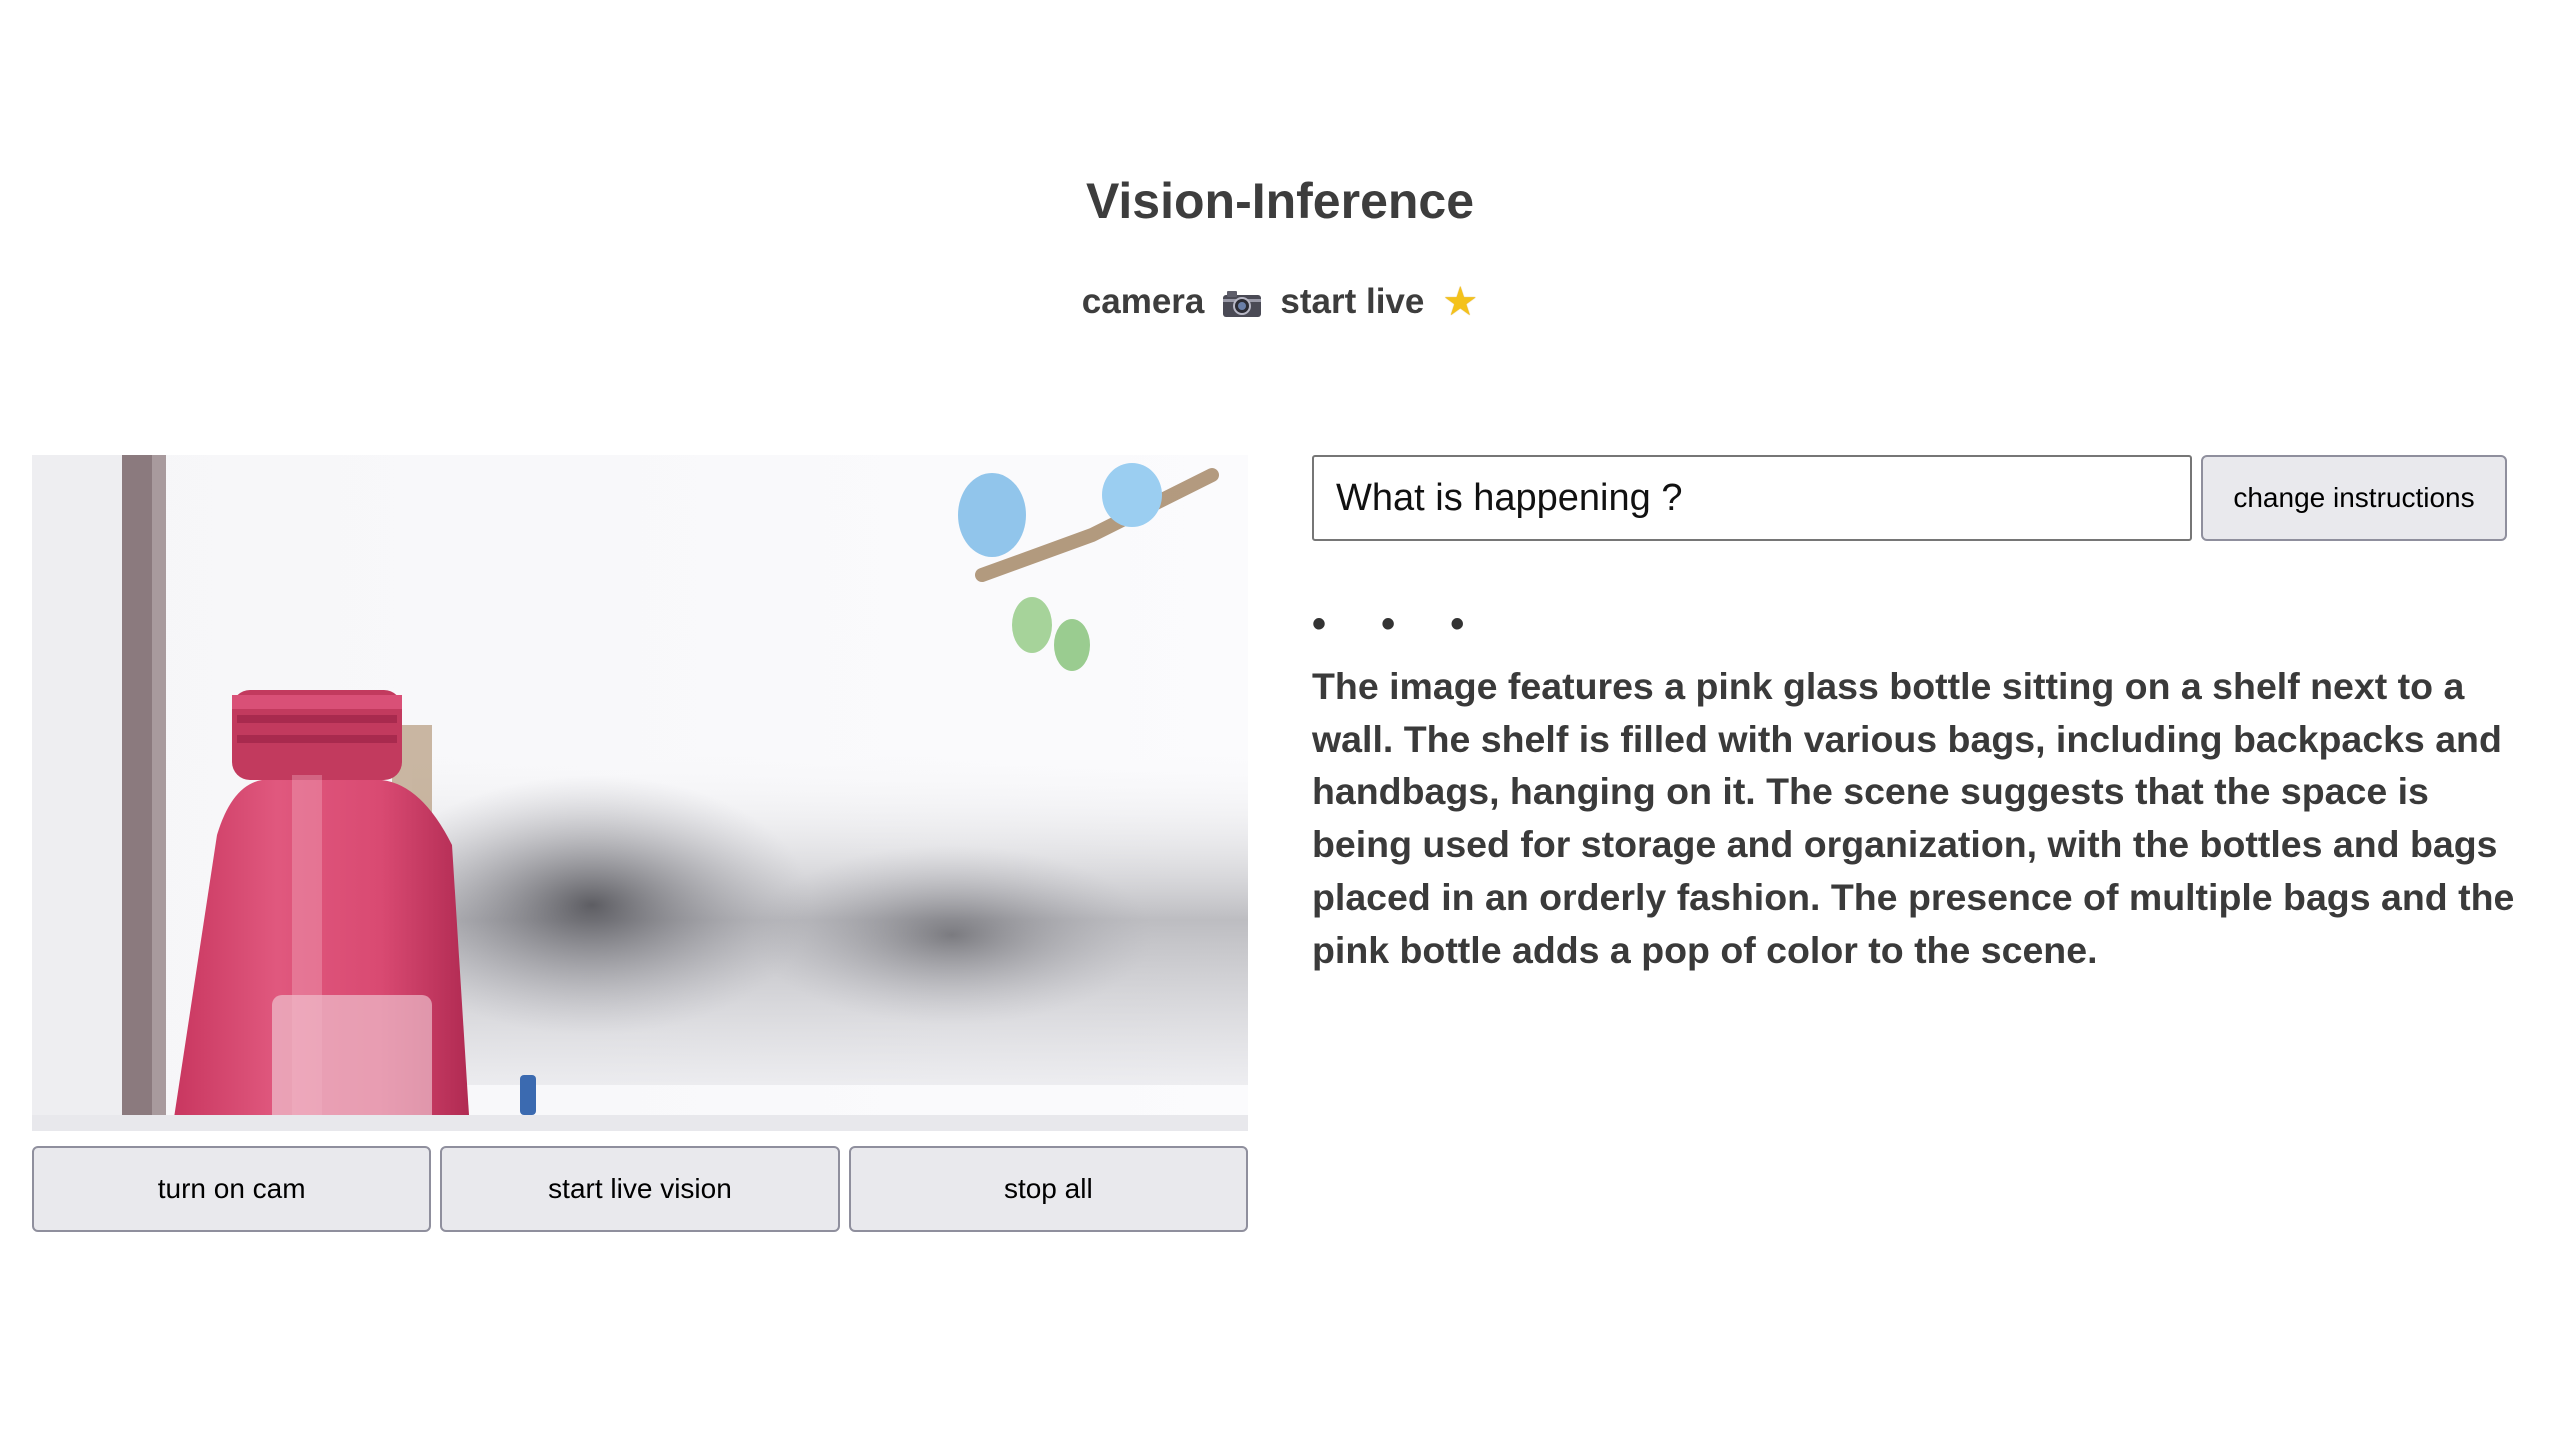 This screenshot has height=1440, width=2560. Describe the element at coordinates (1280, 201) in the screenshot. I see `page-title: Vision-Inference` at that location.